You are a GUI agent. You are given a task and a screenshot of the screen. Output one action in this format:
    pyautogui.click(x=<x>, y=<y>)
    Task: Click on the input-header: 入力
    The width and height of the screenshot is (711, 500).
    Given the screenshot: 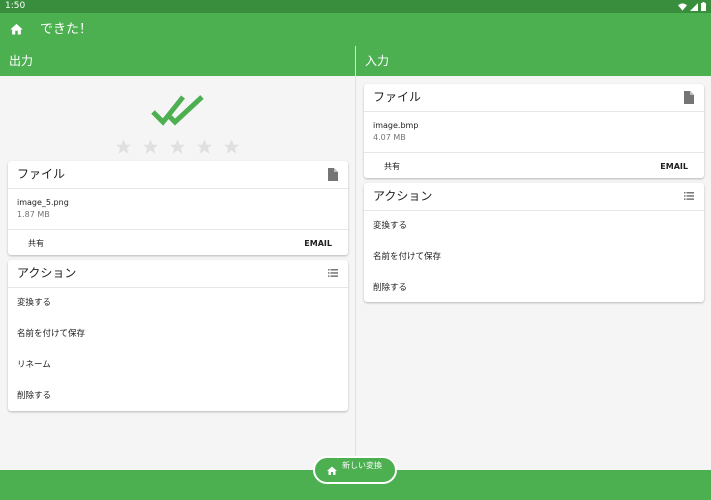 What is the action you would take?
    pyautogui.click(x=533, y=61)
    